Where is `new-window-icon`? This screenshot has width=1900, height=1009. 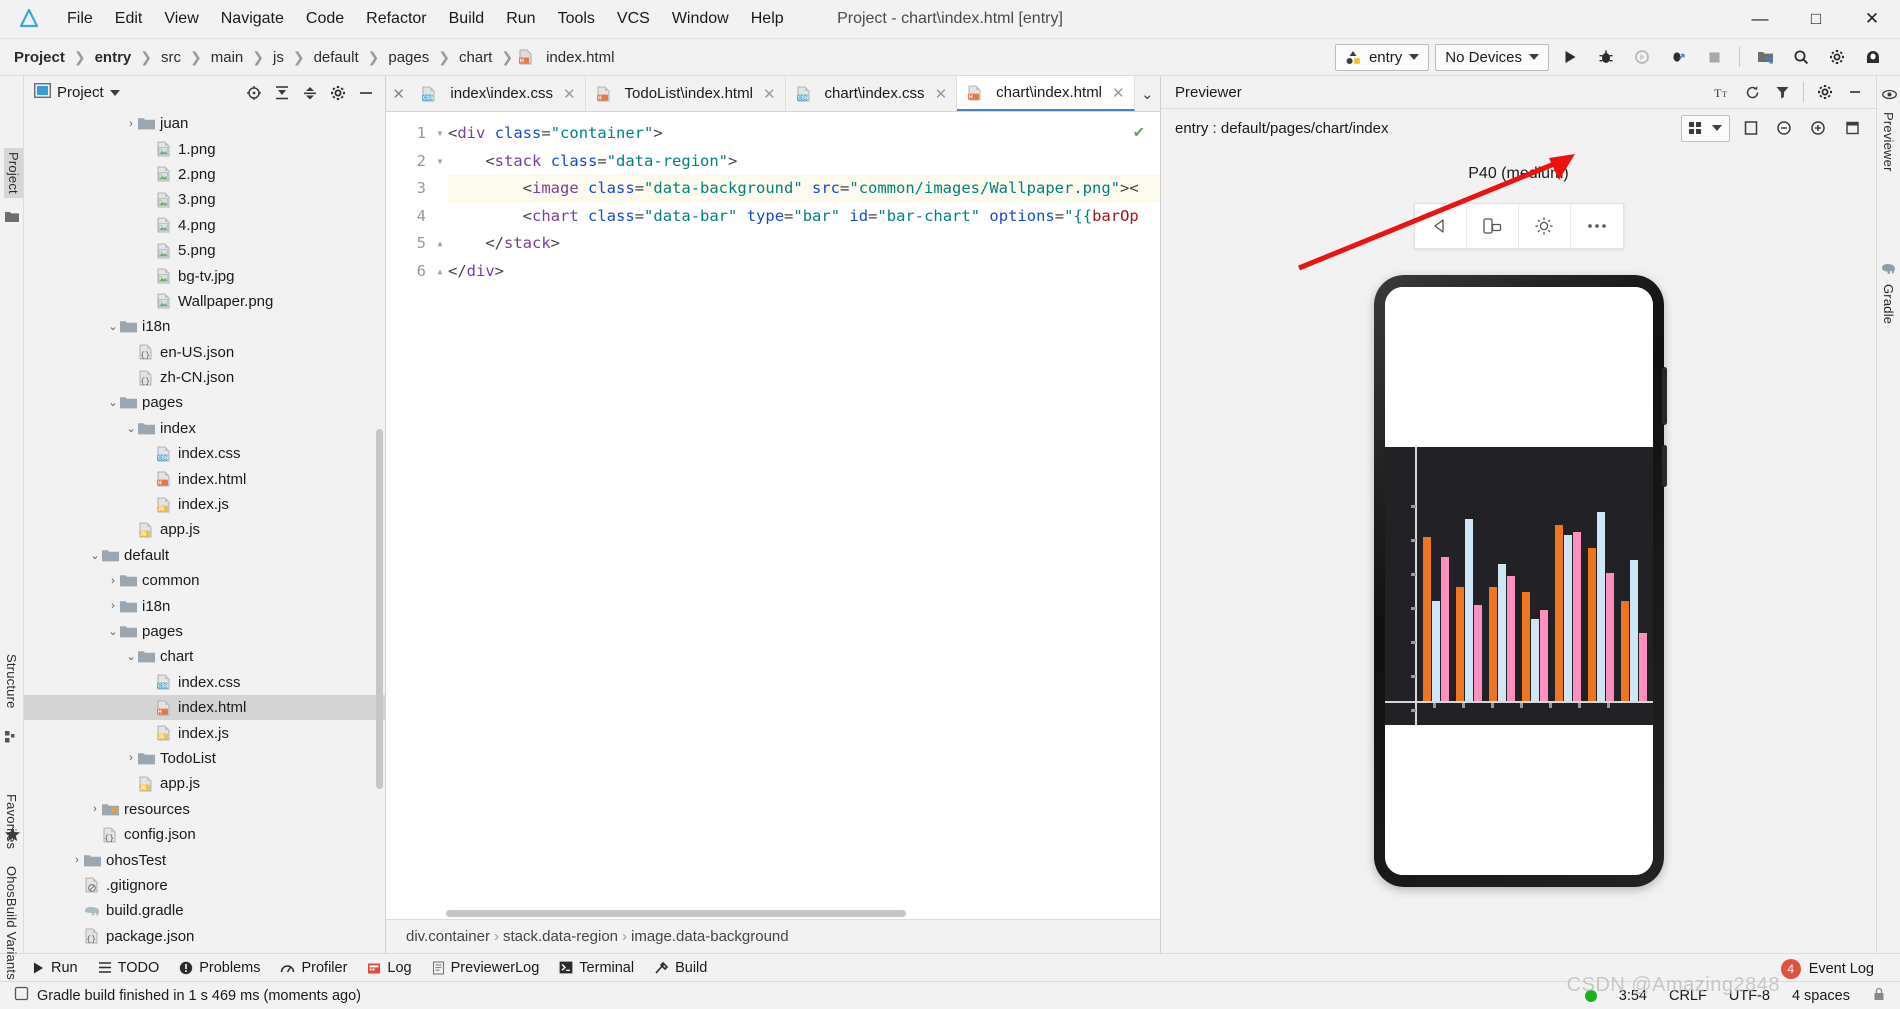
new-window-icon is located at coordinates (1852, 128).